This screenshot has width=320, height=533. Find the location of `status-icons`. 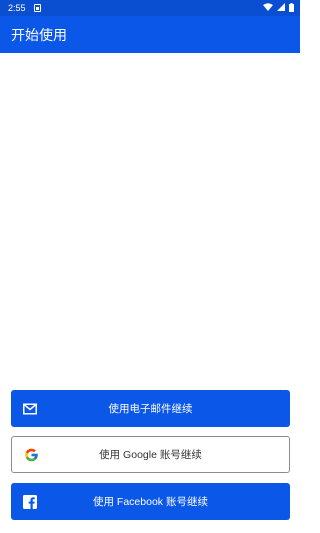

status-icons is located at coordinates (278, 8).